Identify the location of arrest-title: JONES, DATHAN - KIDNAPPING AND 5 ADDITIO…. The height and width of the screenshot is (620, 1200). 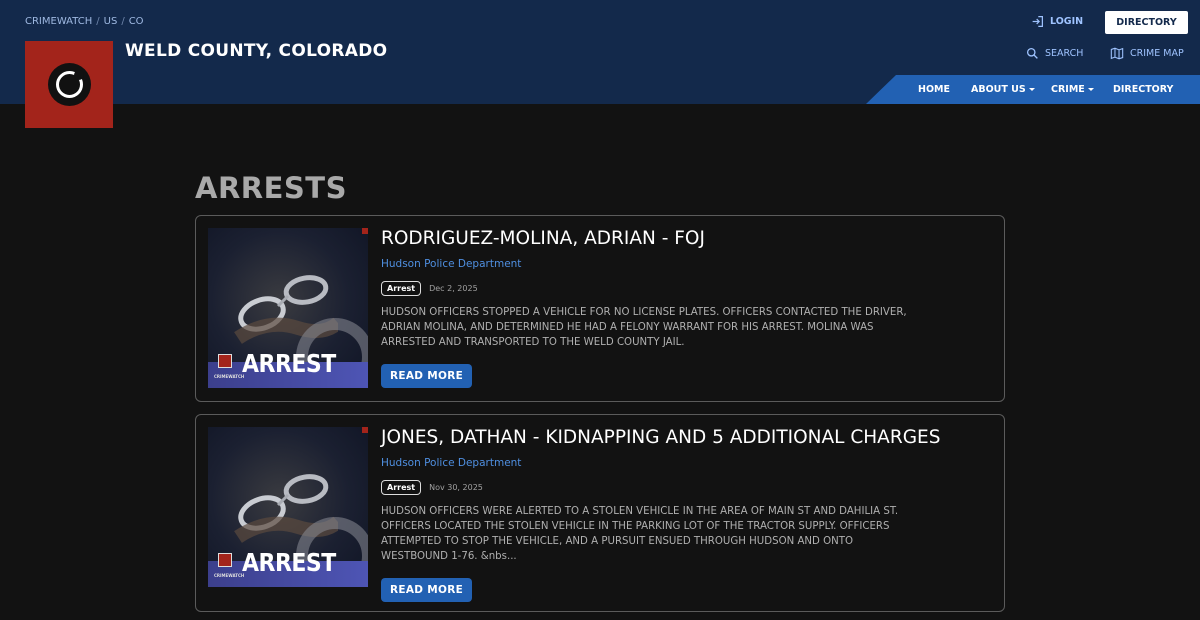
(660, 438).